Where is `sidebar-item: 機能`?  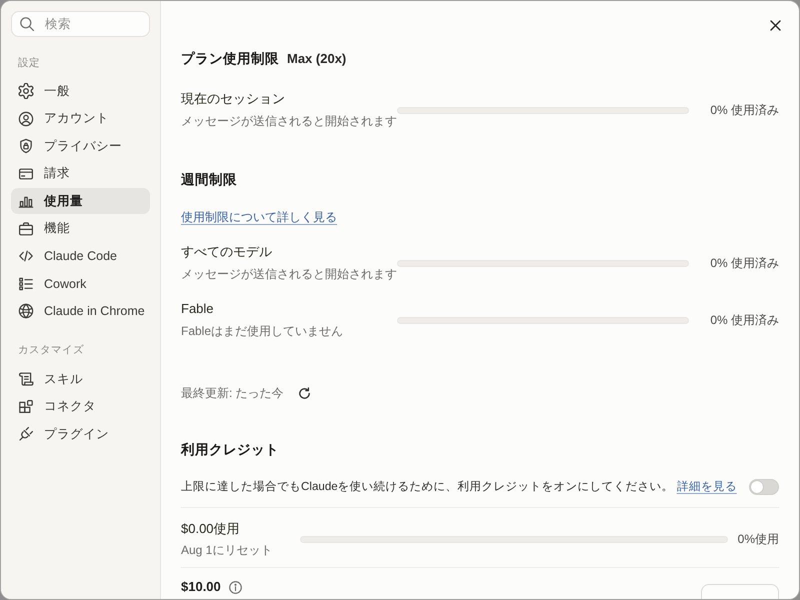 sidebar-item: 機能 is located at coordinates (80, 229).